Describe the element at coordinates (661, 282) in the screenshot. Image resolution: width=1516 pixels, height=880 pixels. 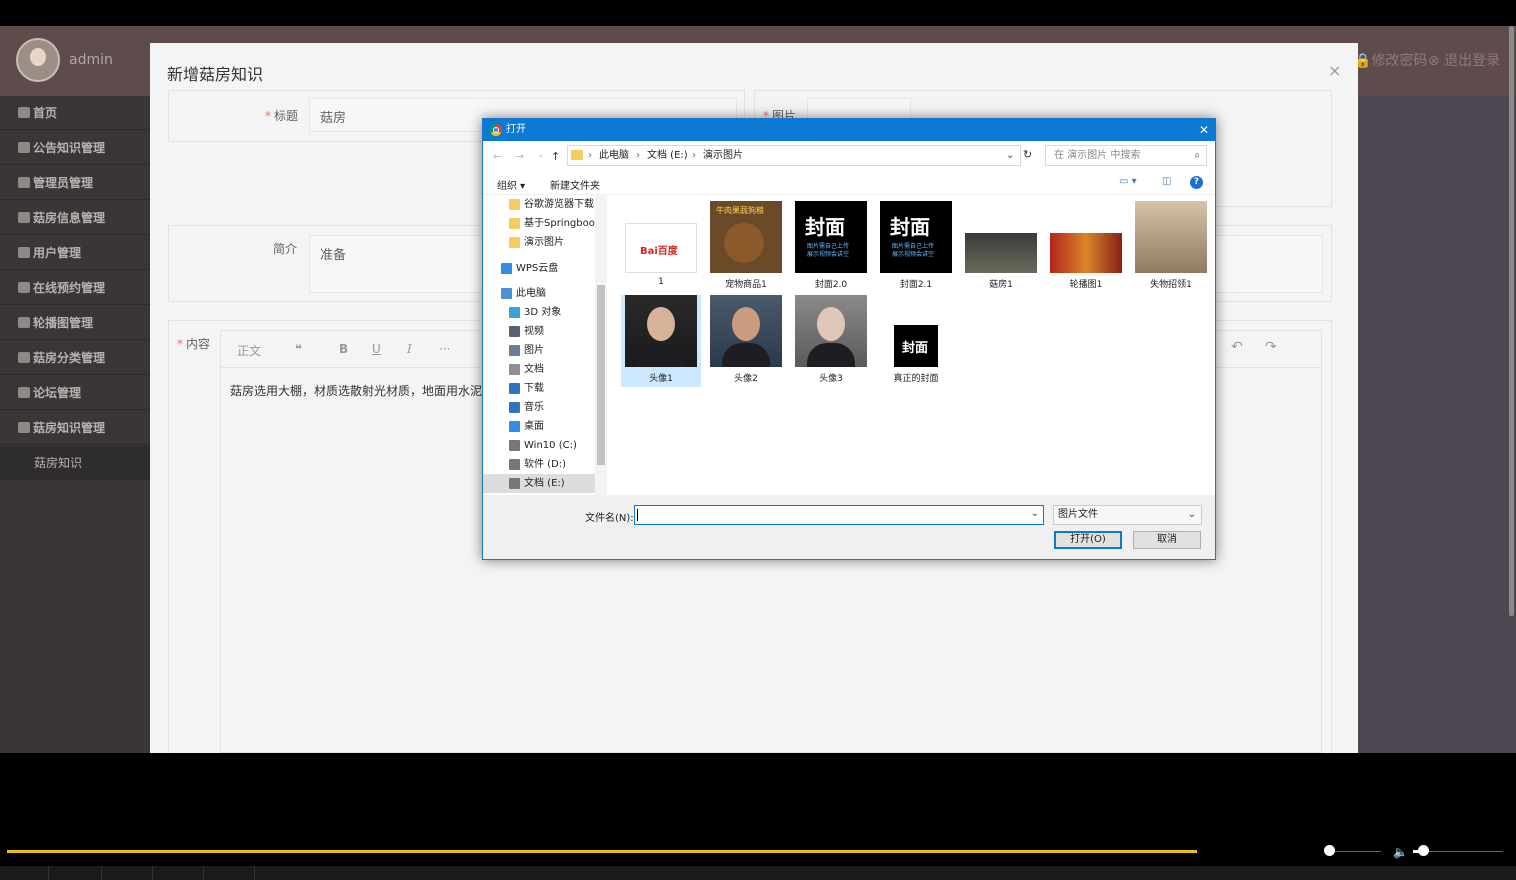
I see `file-name: 1` at that location.